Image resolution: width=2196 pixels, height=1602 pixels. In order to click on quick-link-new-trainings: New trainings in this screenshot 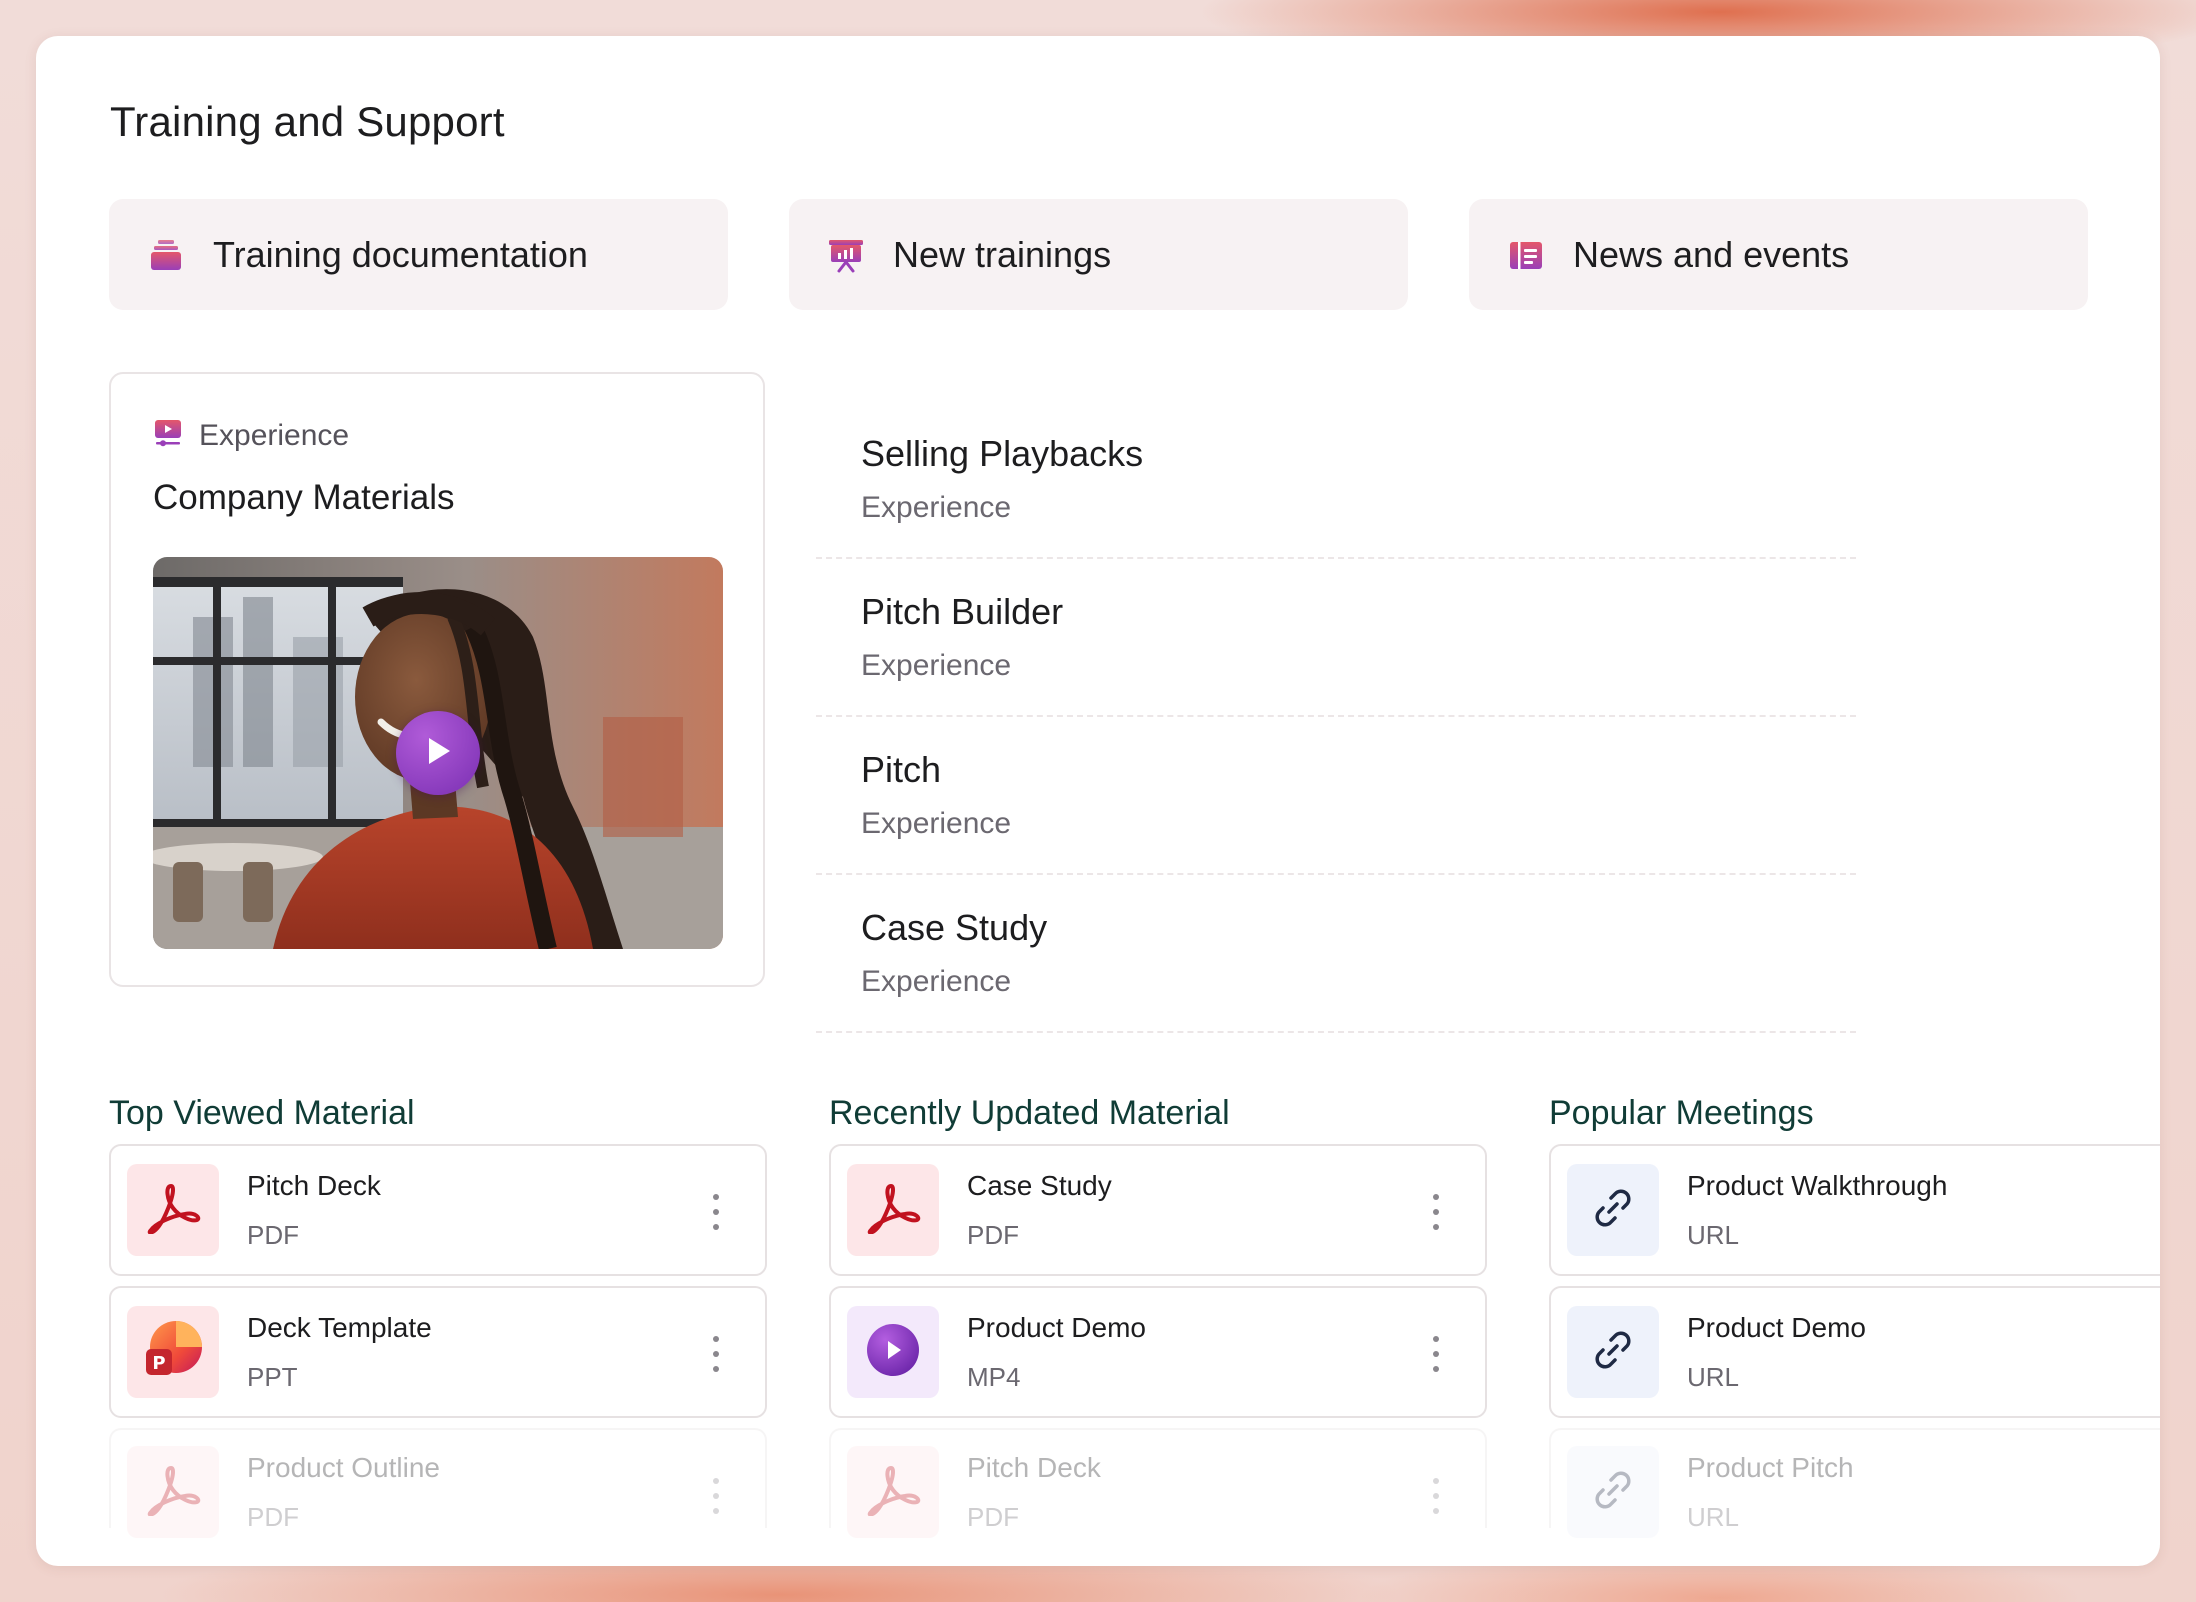, I will do `click(1098, 254)`.